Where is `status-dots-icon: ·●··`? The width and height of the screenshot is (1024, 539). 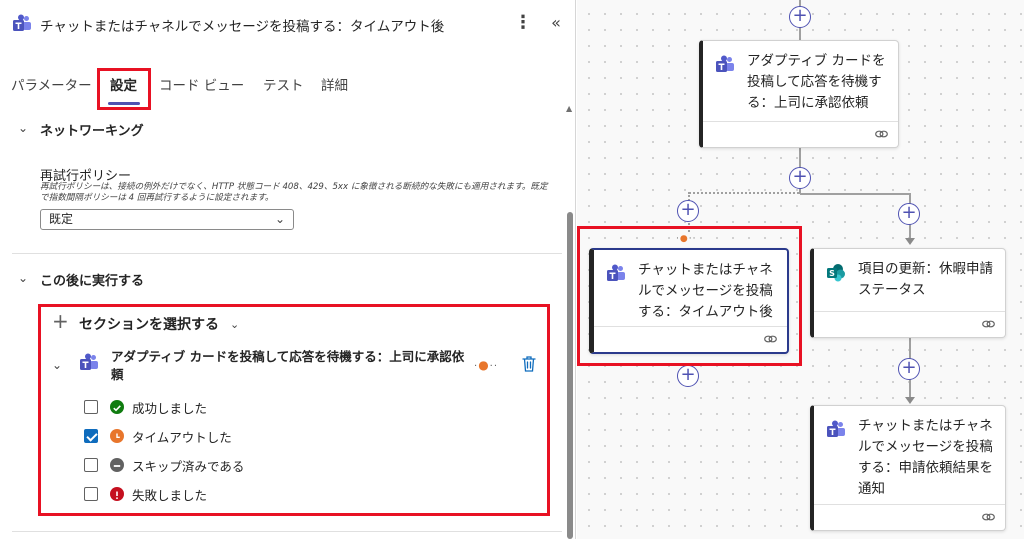
status-dots-icon: ·●·· is located at coordinates (486, 365).